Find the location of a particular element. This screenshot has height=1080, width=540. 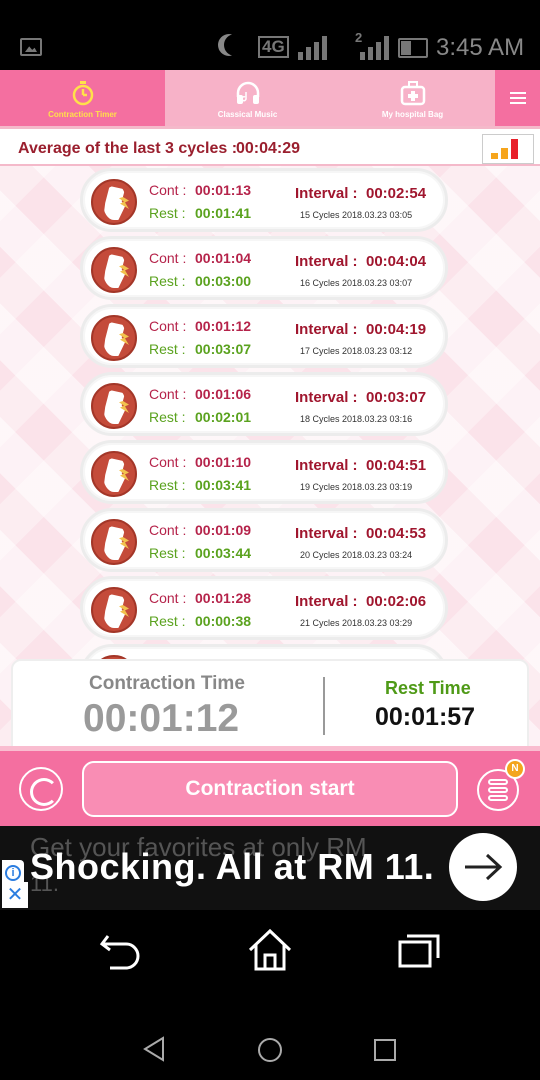

new-badge: N is located at coordinates (515, 769).